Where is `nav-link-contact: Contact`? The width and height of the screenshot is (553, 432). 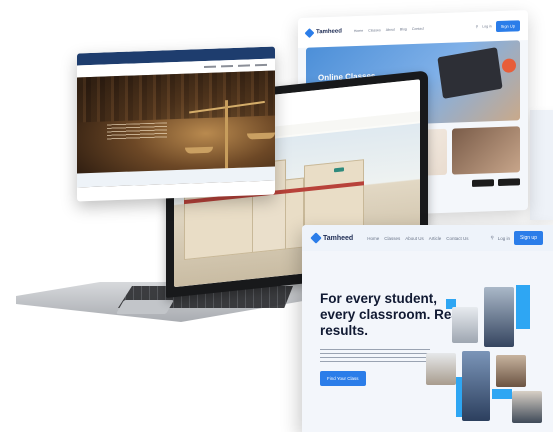 nav-link-contact: Contact is located at coordinates (418, 29).